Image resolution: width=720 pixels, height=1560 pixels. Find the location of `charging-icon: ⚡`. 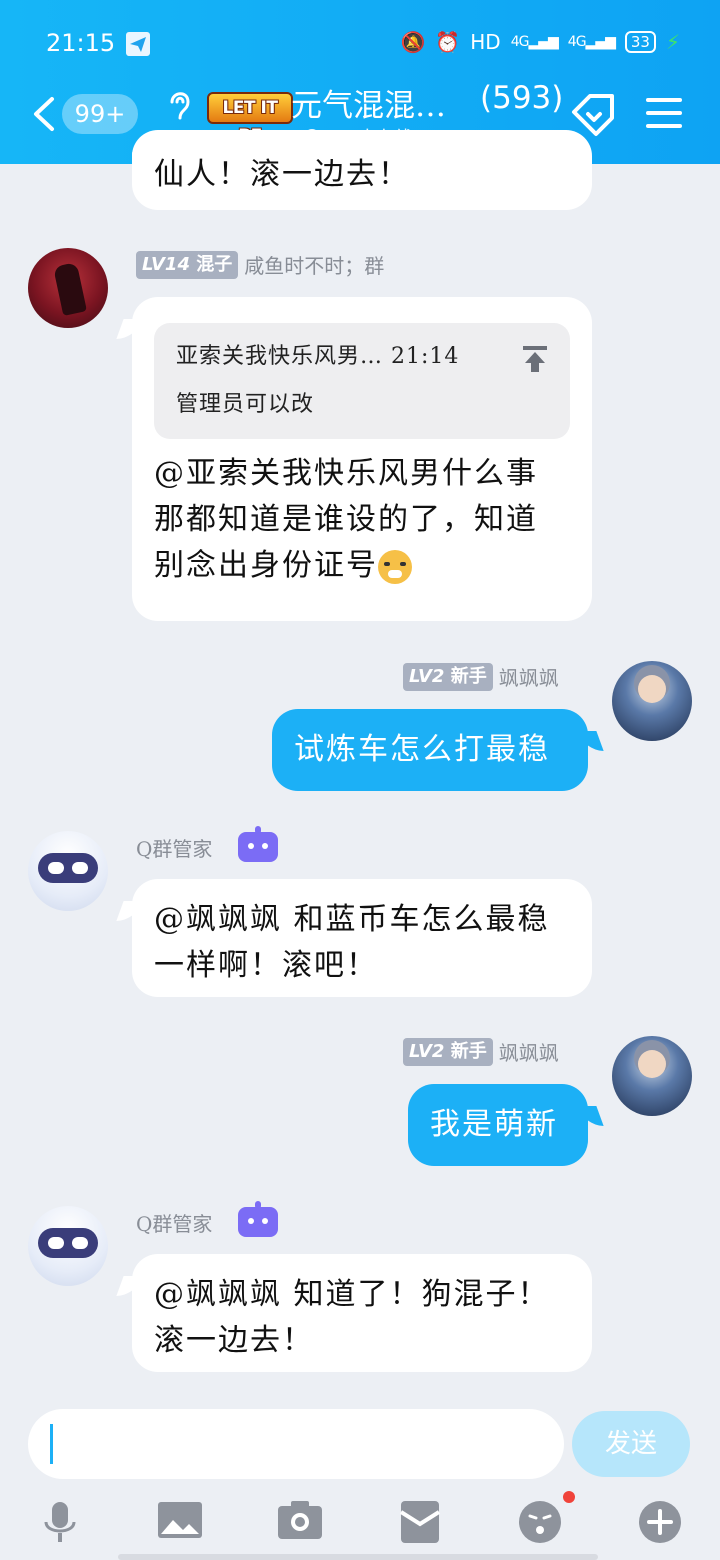

charging-icon: ⚡ is located at coordinates (672, 42).